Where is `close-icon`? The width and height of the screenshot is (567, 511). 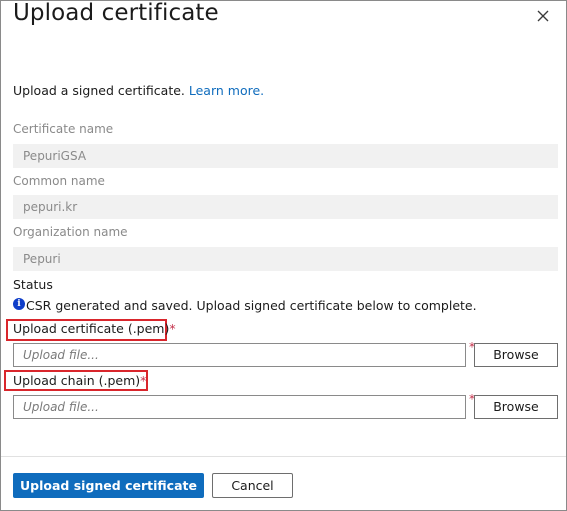 close-icon is located at coordinates (543, 16).